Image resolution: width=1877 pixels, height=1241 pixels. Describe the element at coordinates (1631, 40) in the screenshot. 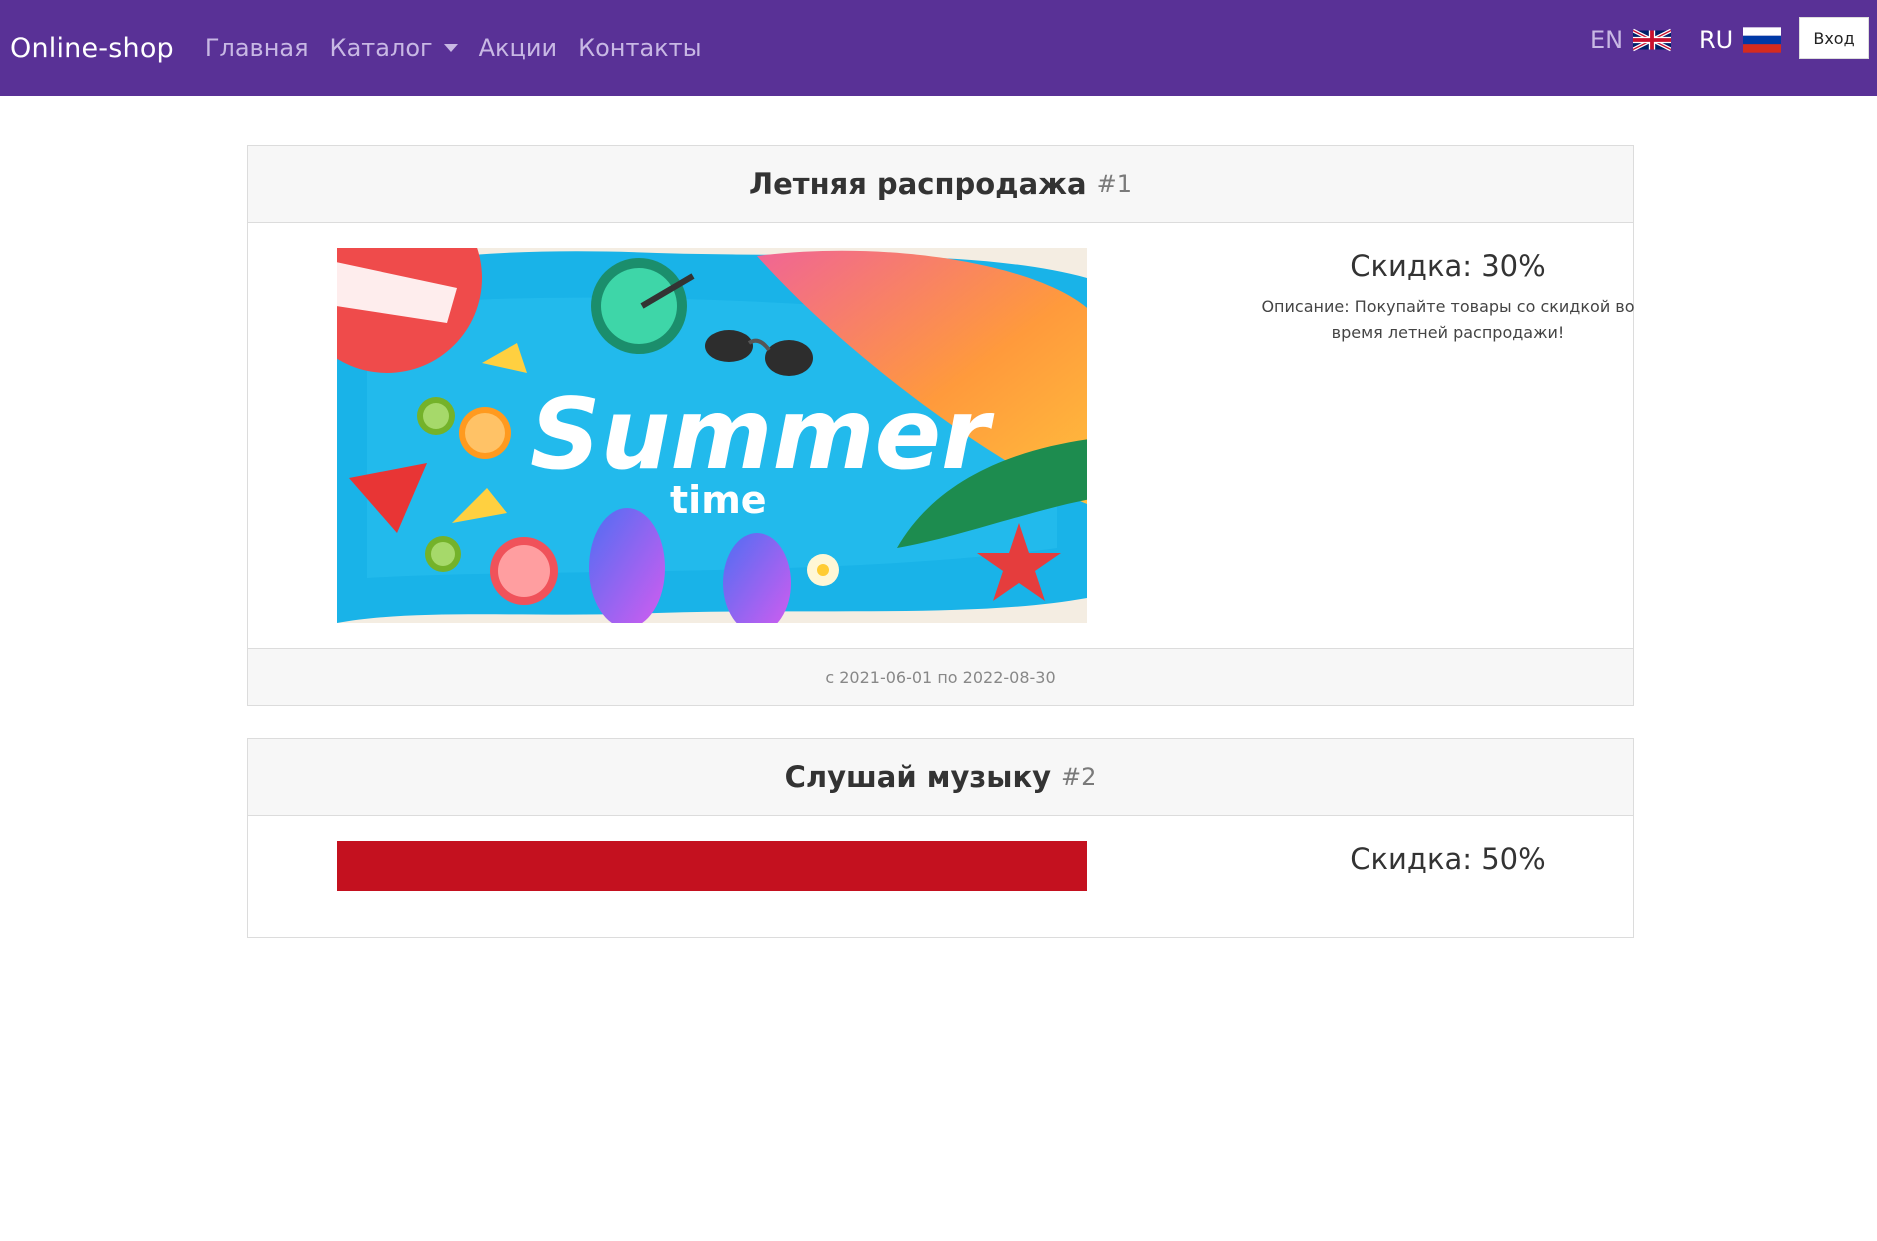

I see `lang-switch-en: EN` at that location.